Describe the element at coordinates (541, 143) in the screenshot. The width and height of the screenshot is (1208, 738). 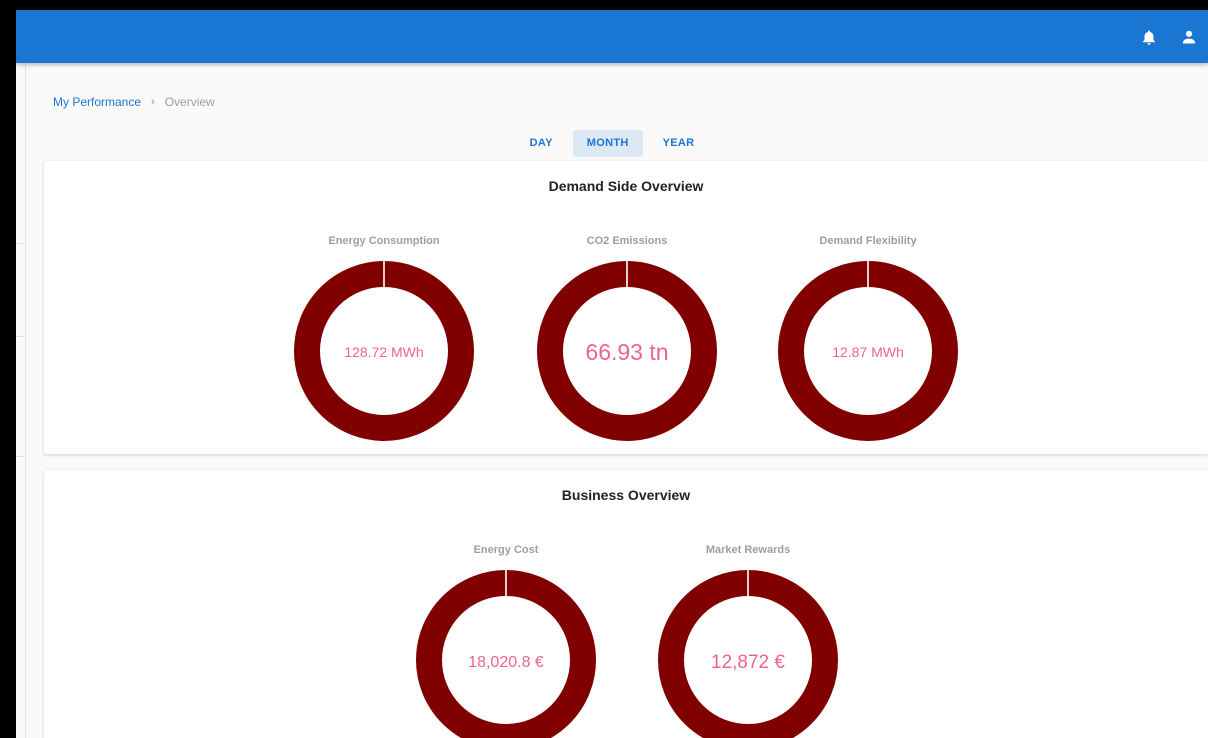
I see `tab-day: DAY` at that location.